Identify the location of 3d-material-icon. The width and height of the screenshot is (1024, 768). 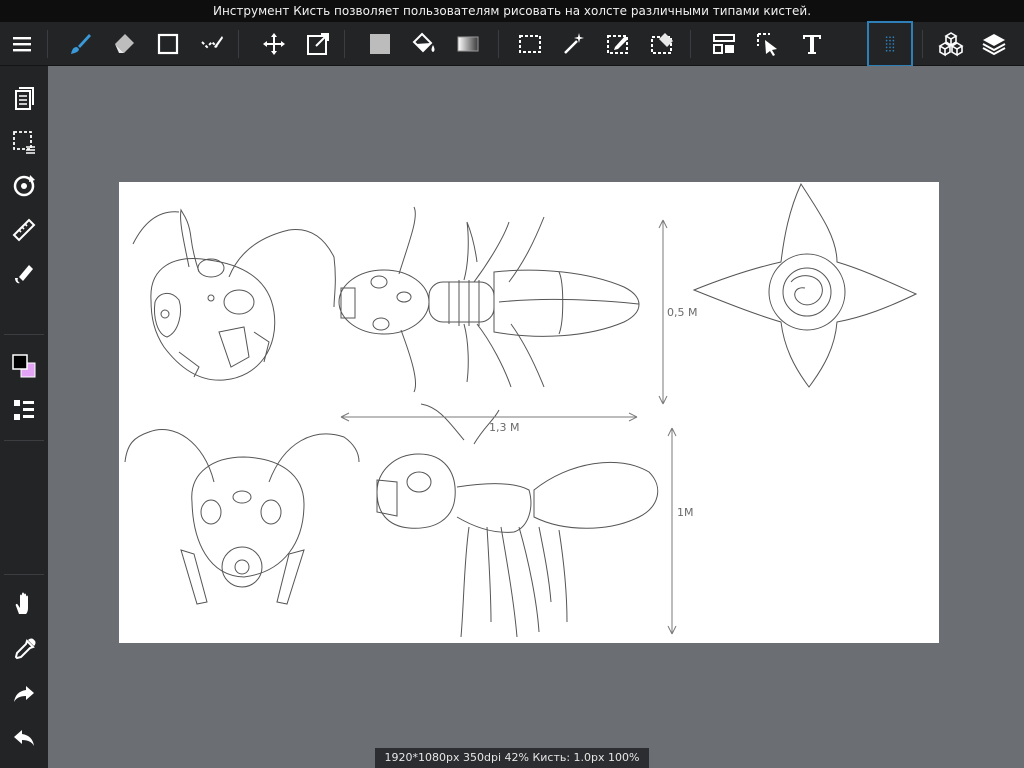
(951, 44).